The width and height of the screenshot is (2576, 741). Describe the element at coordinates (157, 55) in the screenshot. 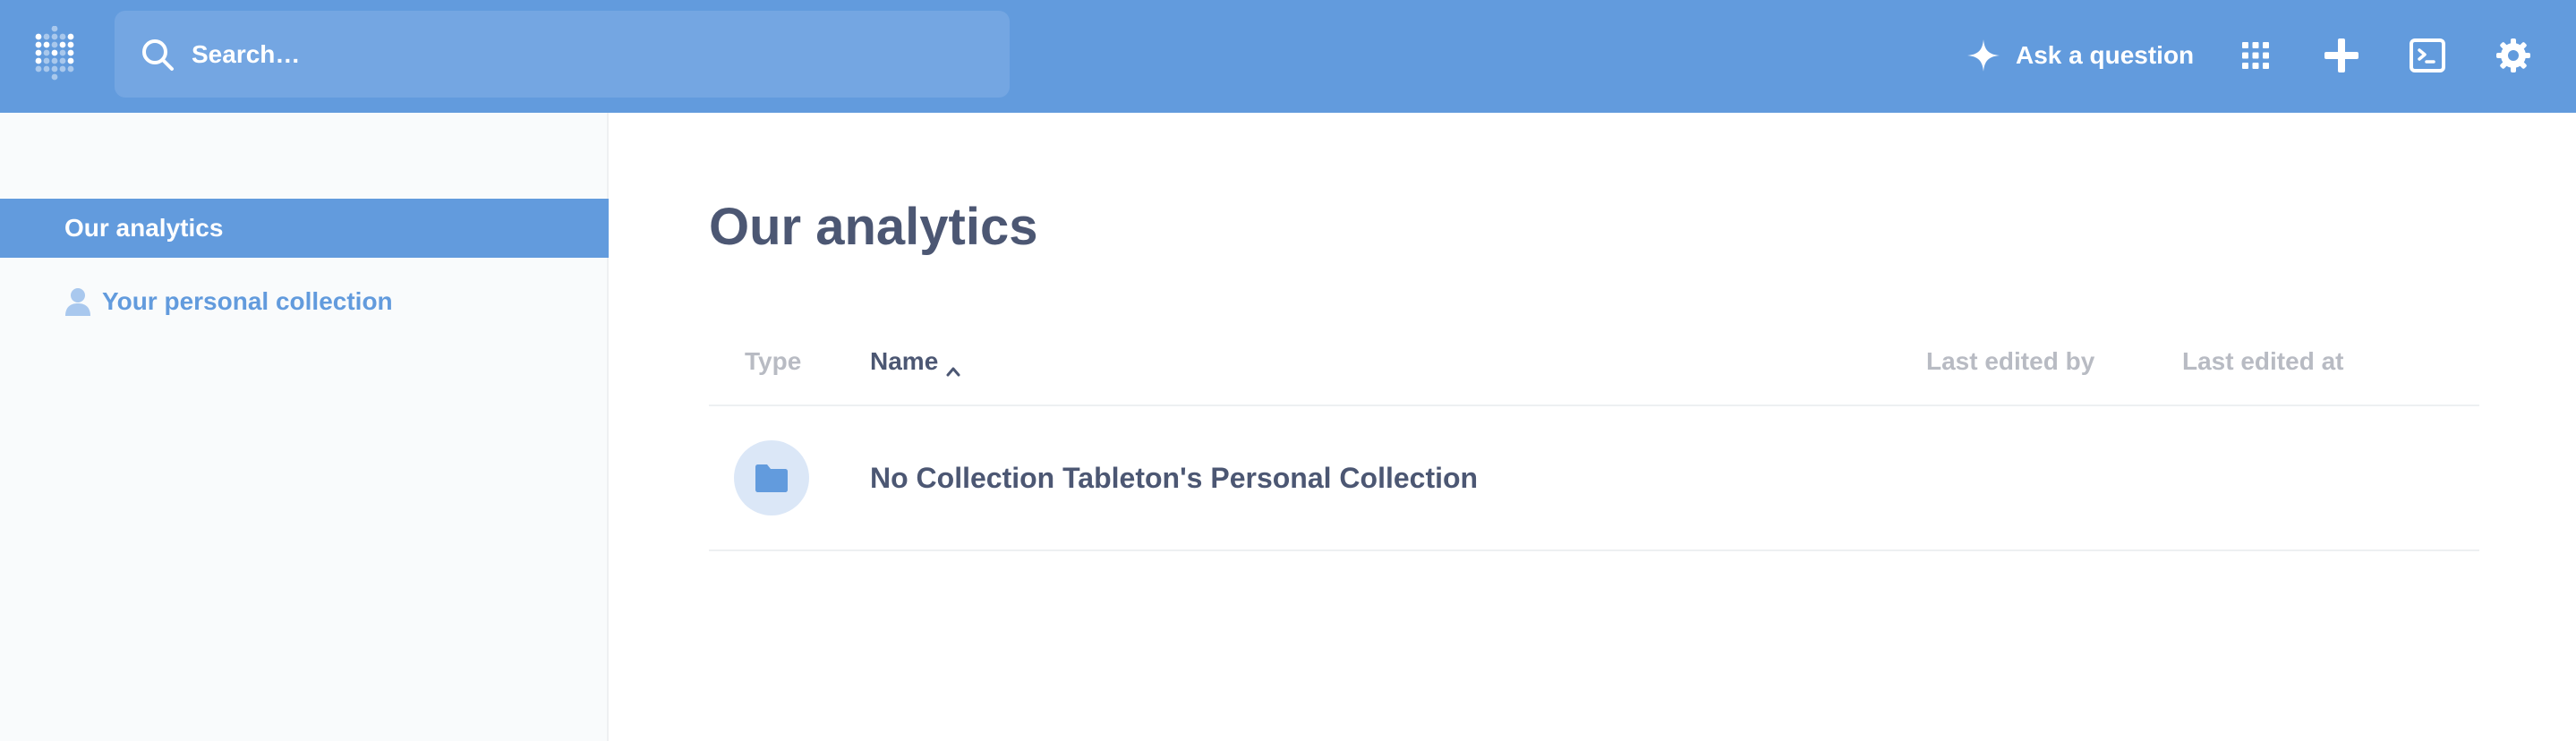

I see `search-icon` at that location.